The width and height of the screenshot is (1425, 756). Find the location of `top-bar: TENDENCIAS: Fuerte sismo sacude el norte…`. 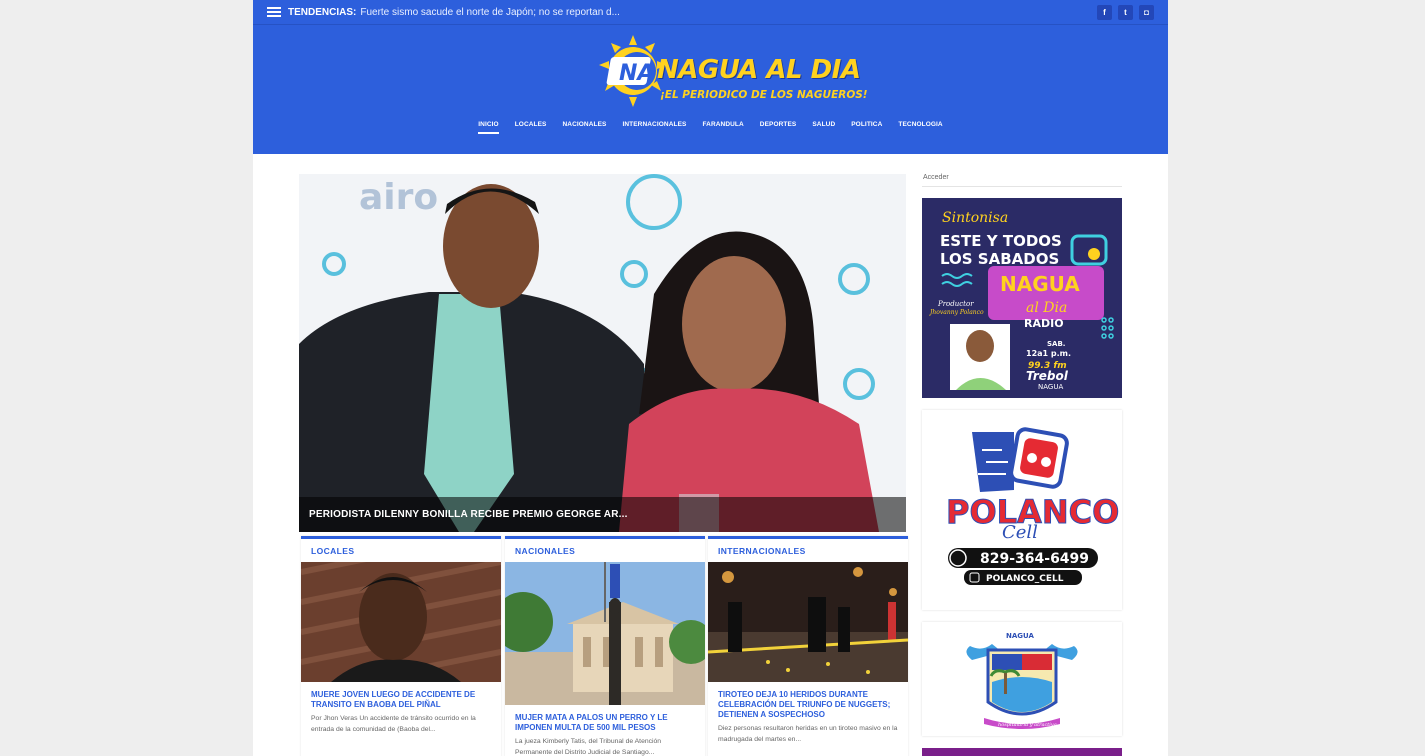

top-bar: TENDENCIAS: Fuerte sismo sacude el norte… is located at coordinates (710, 12).